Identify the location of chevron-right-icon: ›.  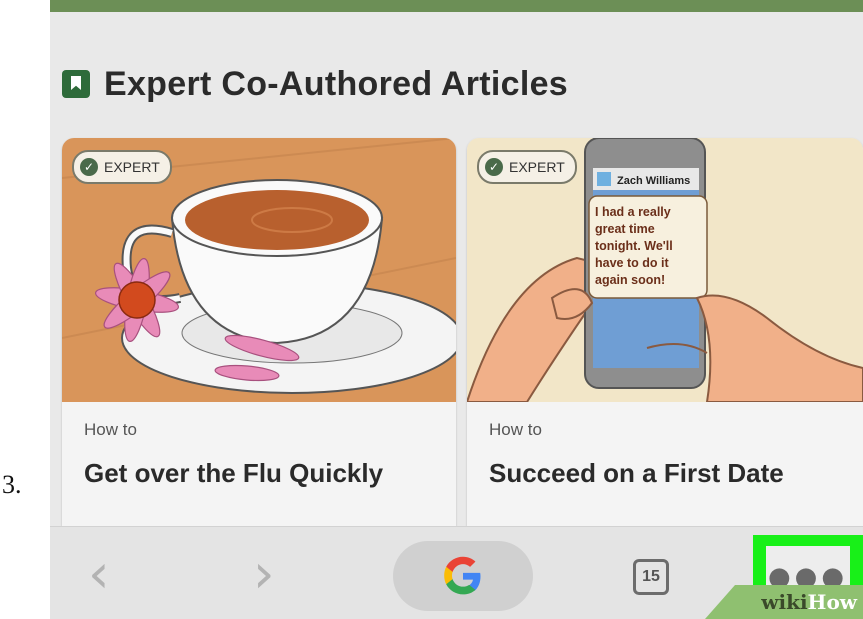
(264, 574).